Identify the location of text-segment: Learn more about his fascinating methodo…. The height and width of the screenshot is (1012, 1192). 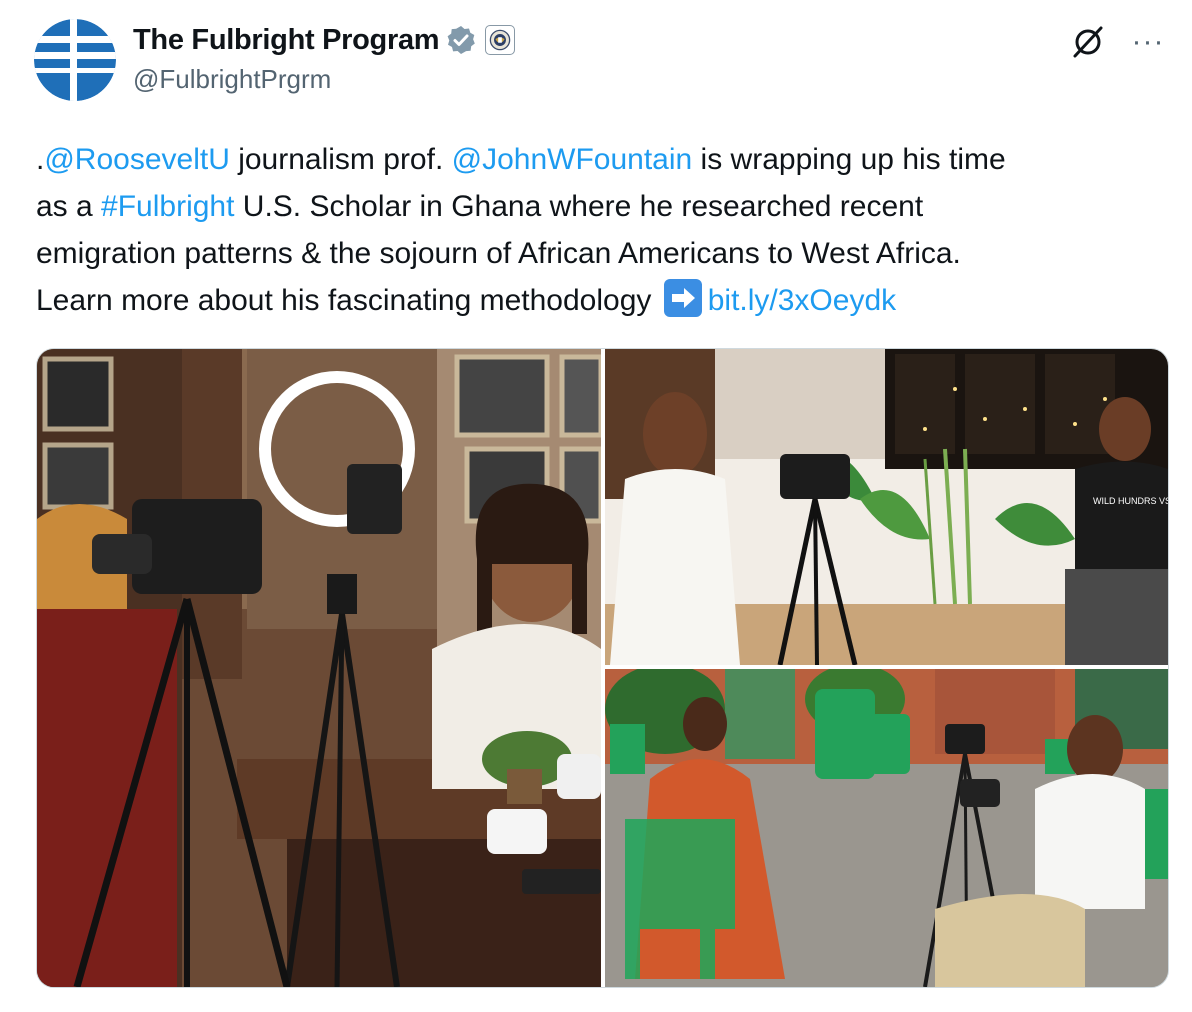
(348, 300).